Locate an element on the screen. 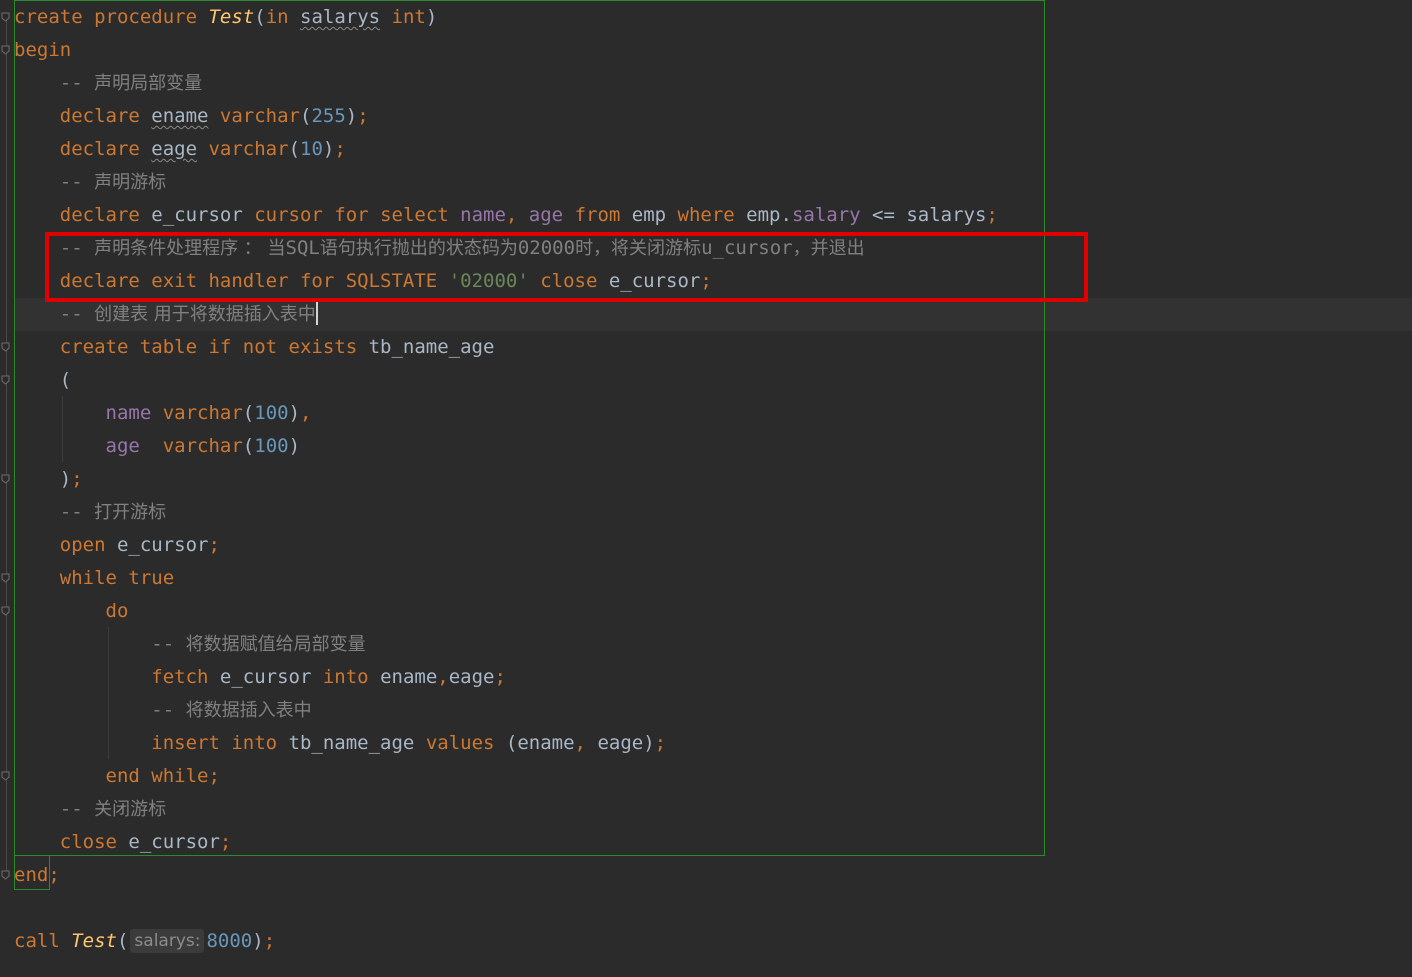  code-line: -- 将数据赋值给局部变量 is located at coordinates (190, 644).